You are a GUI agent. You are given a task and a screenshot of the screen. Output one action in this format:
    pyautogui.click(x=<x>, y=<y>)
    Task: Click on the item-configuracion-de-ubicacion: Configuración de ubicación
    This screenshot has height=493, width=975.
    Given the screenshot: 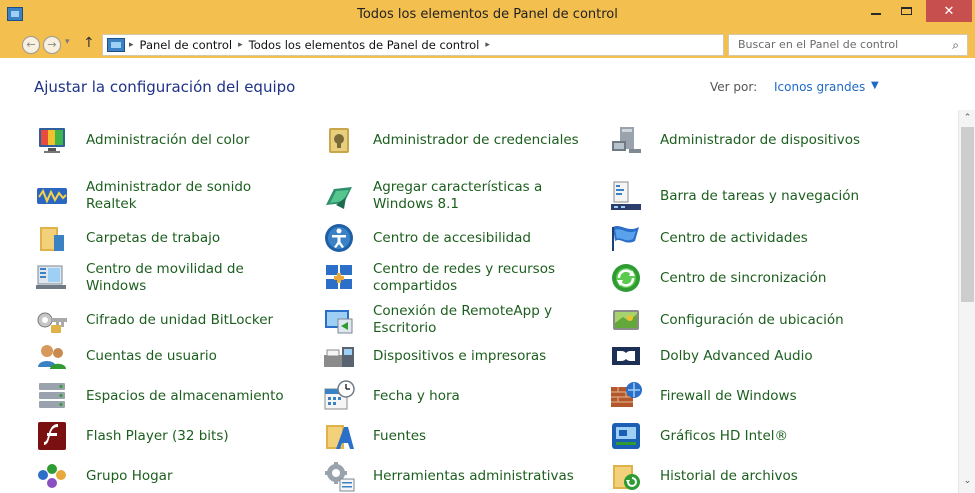 What is the action you would take?
    pyautogui.click(x=758, y=320)
    